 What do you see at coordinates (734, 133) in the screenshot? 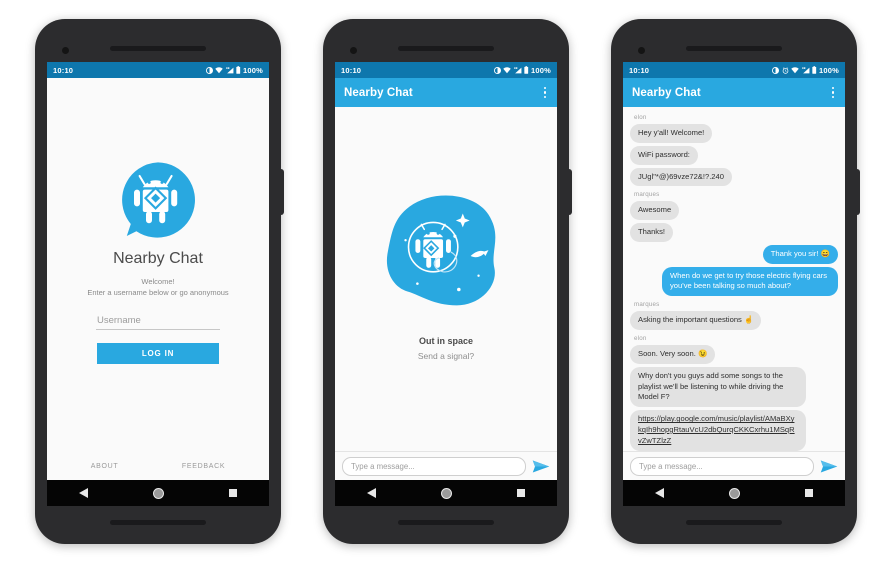
I see `message-row: Hey y'all! Welcome!` at bounding box center [734, 133].